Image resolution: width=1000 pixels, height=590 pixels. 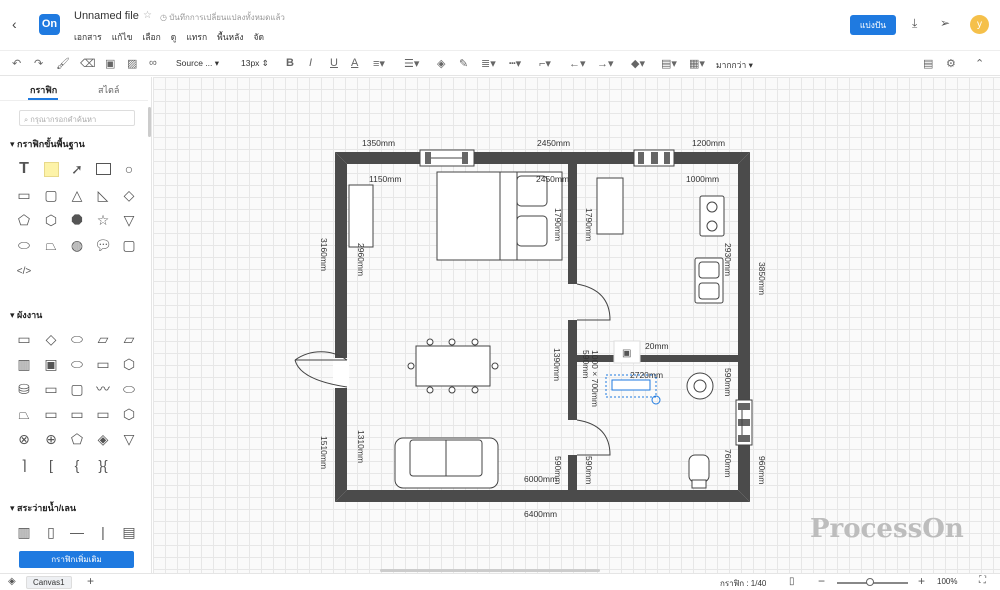 What do you see at coordinates (928, 63) in the screenshot?
I see `format-panel-icon: ▤` at bounding box center [928, 63].